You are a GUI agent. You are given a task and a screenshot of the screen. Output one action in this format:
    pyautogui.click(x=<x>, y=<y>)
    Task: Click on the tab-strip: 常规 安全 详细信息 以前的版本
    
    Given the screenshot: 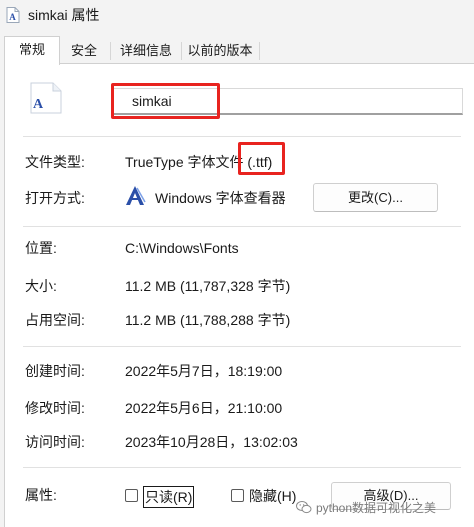 What is the action you would take?
    pyautogui.click(x=237, y=50)
    